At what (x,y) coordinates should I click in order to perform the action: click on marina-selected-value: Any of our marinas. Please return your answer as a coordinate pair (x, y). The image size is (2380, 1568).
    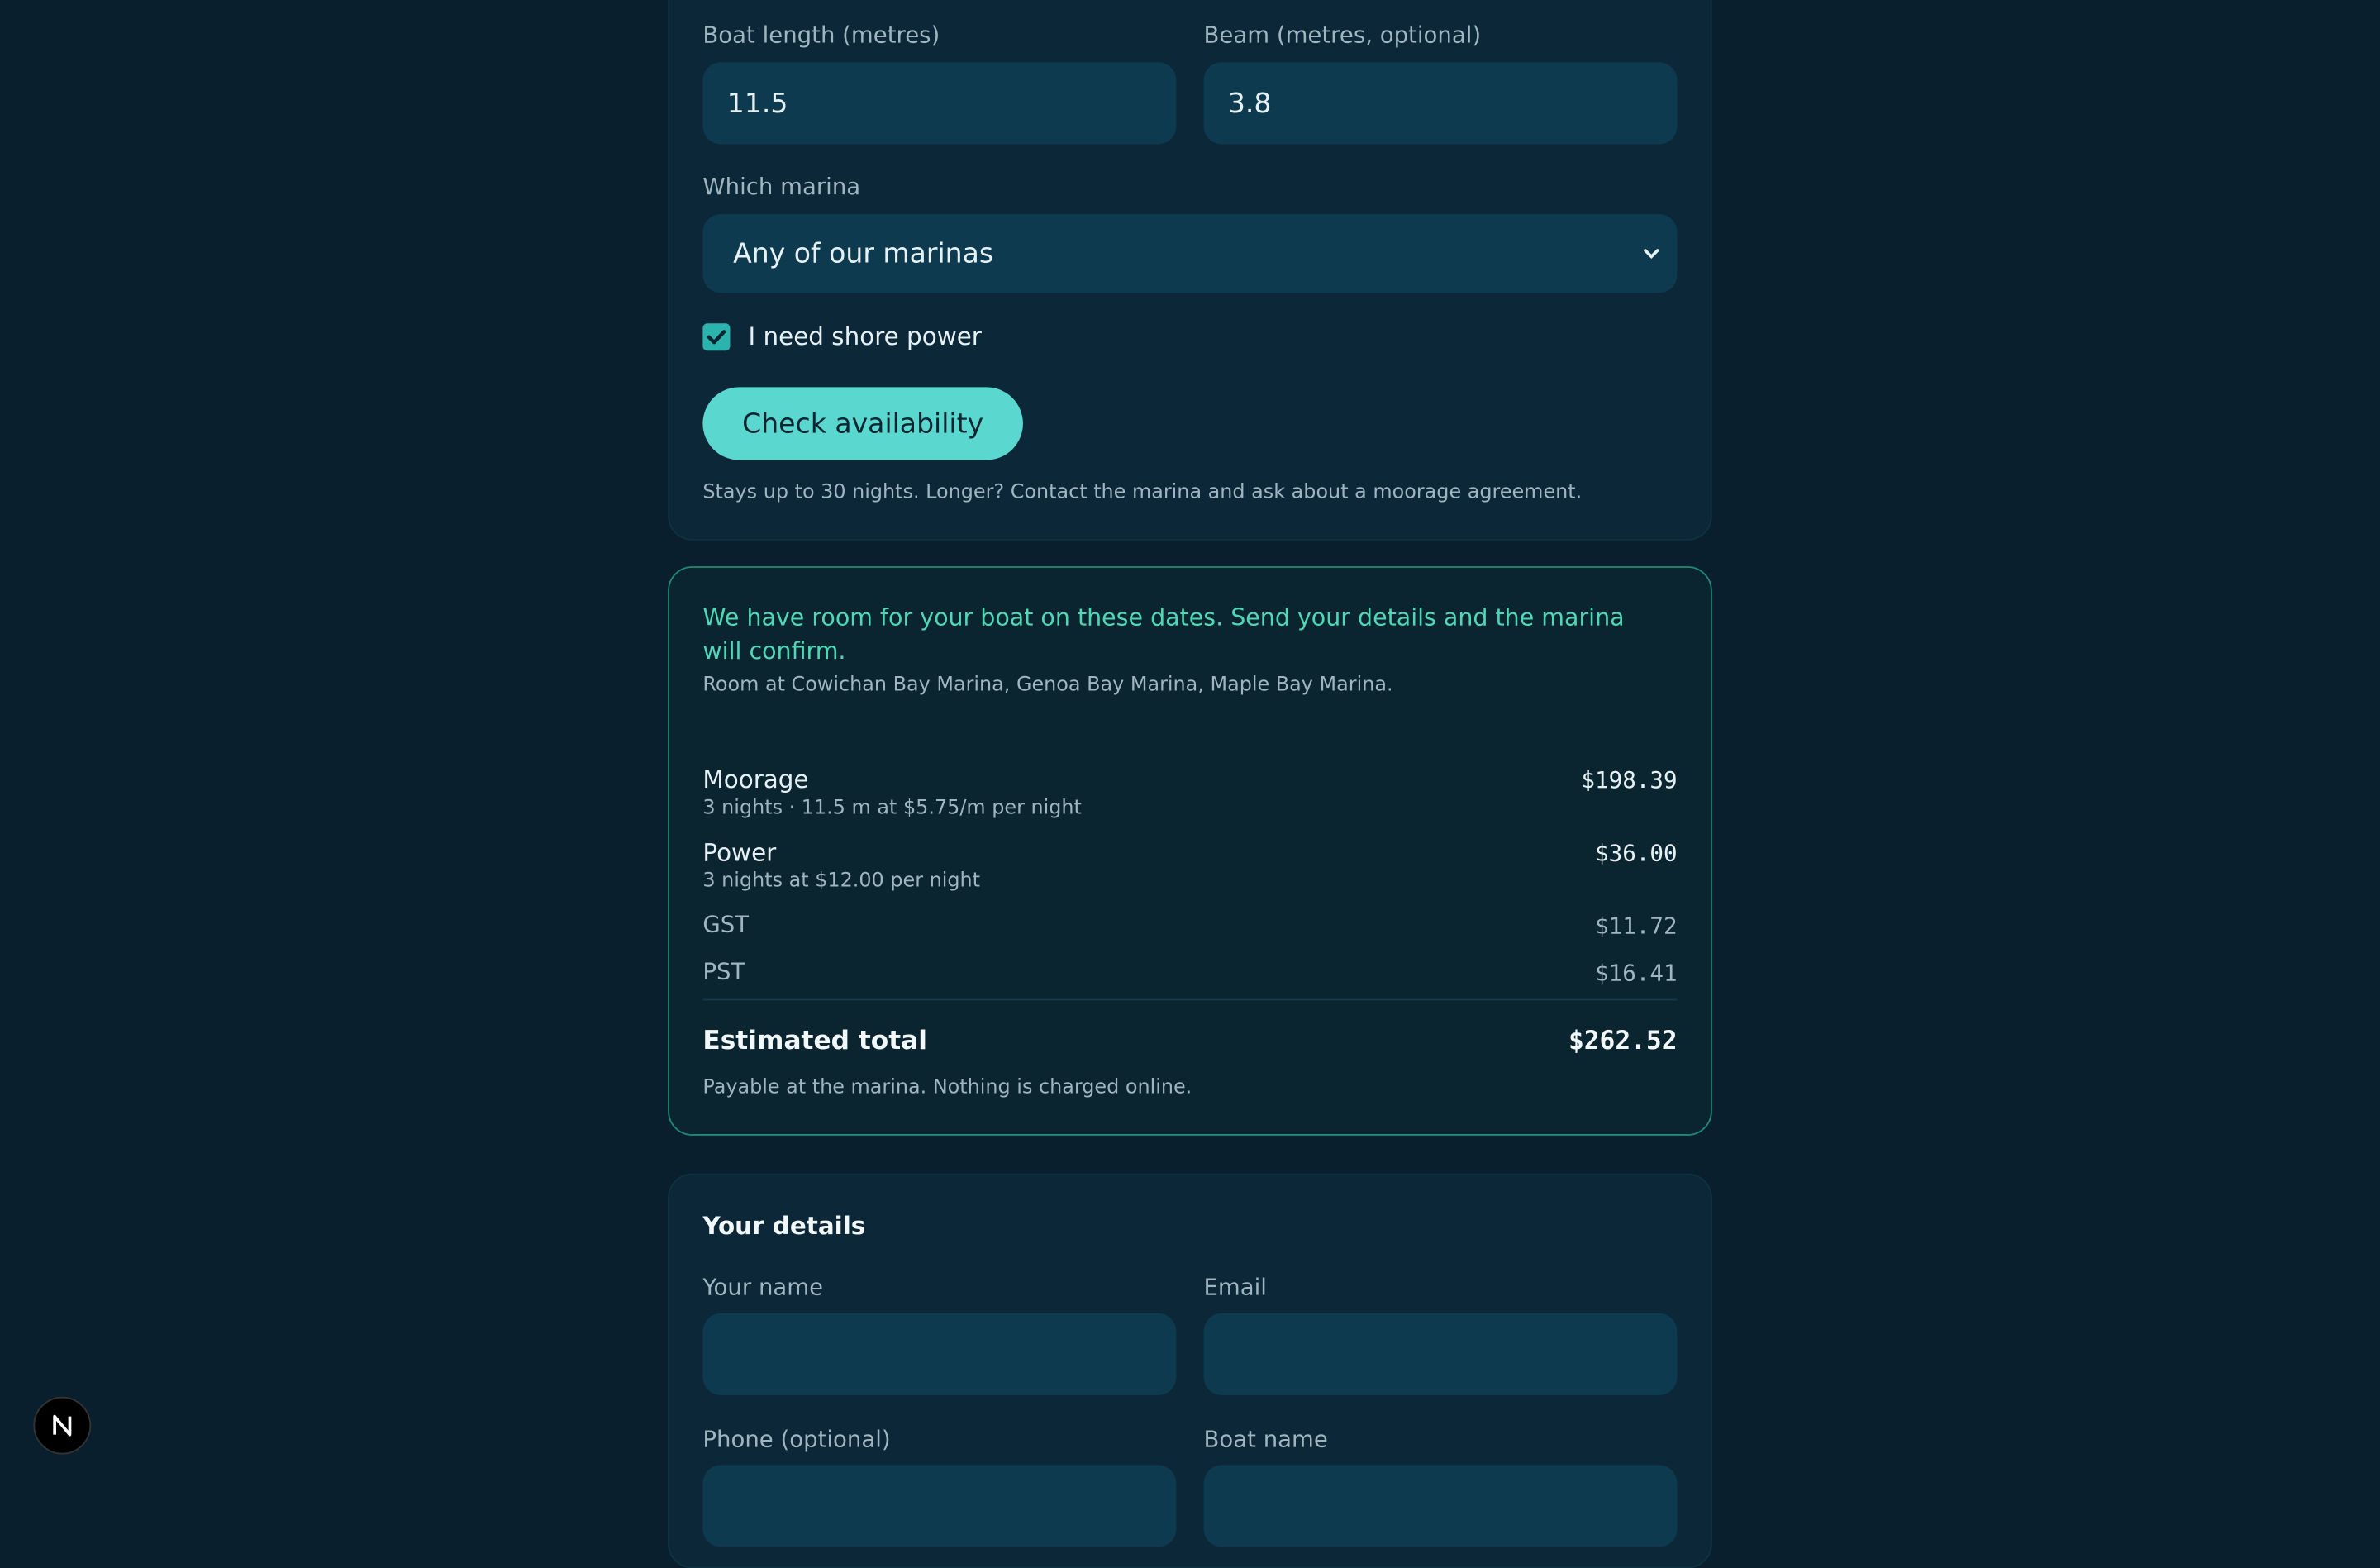
    Looking at the image, I should click on (863, 254).